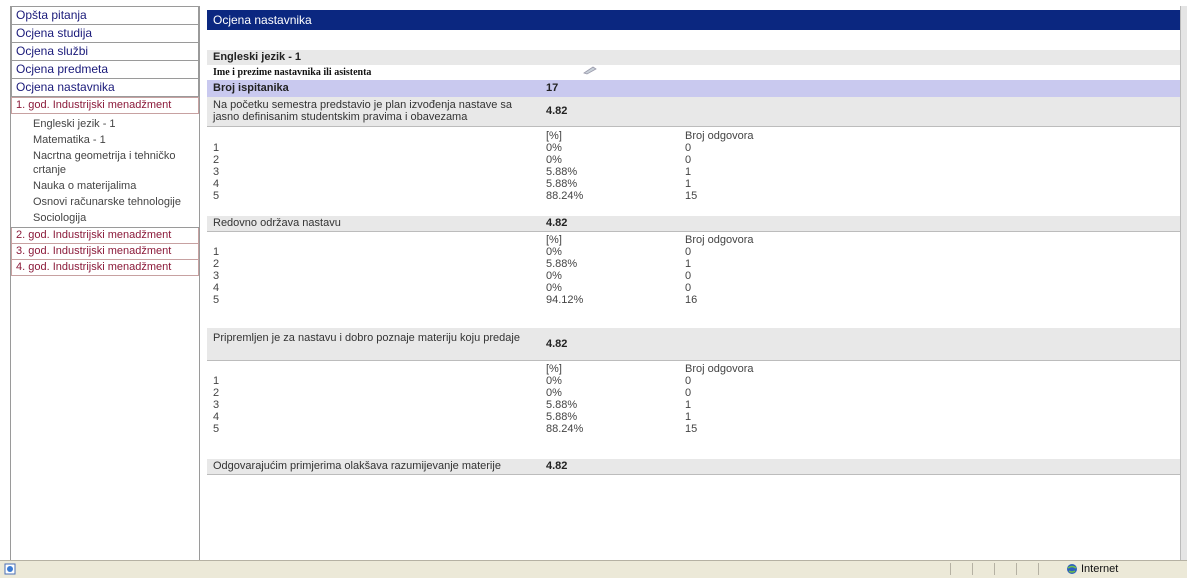 This screenshot has height=578, width=1187. I want to click on question-4-score: 4.82, so click(557, 466).